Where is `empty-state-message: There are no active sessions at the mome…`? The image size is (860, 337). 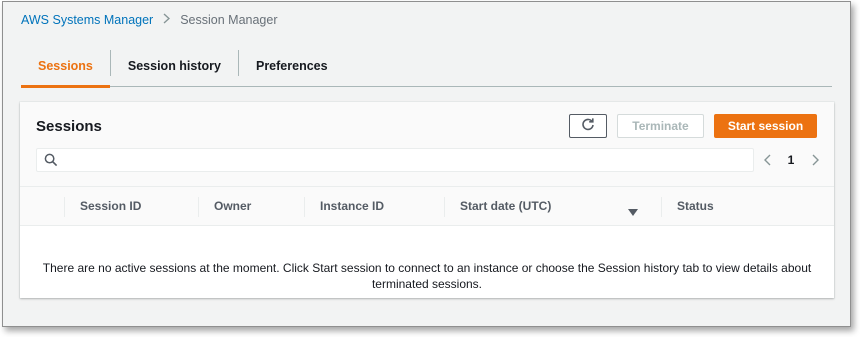
empty-state-message: There are no active sessions at the mome… is located at coordinates (427, 276).